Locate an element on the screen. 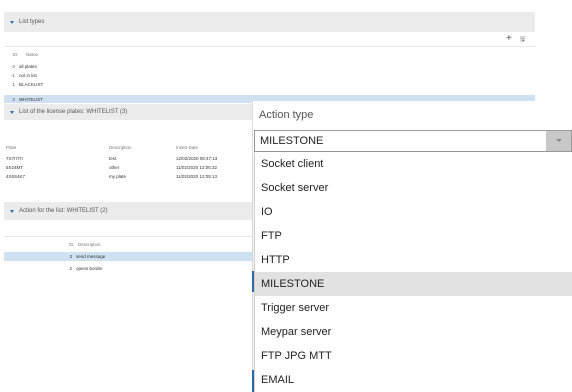  option-io: IO is located at coordinates (413, 212).